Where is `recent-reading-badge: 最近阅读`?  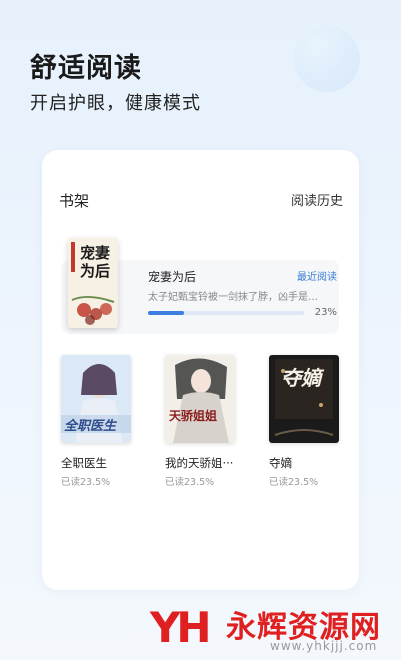 recent-reading-badge: 最近阅读 is located at coordinates (317, 277).